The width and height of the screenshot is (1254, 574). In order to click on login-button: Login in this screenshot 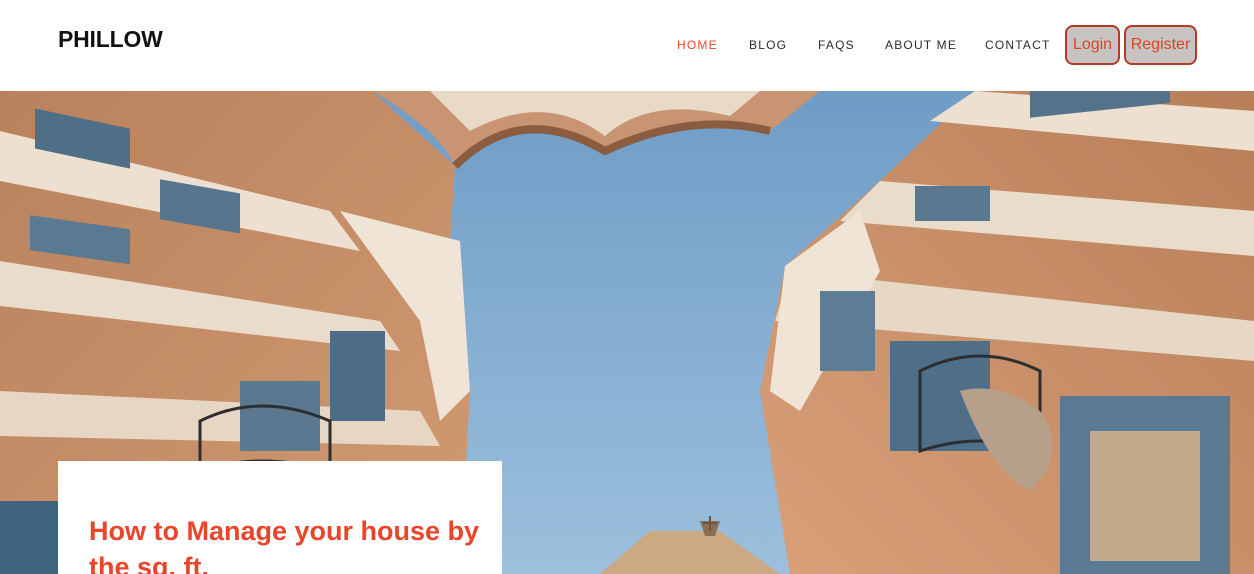, I will do `click(1092, 45)`.